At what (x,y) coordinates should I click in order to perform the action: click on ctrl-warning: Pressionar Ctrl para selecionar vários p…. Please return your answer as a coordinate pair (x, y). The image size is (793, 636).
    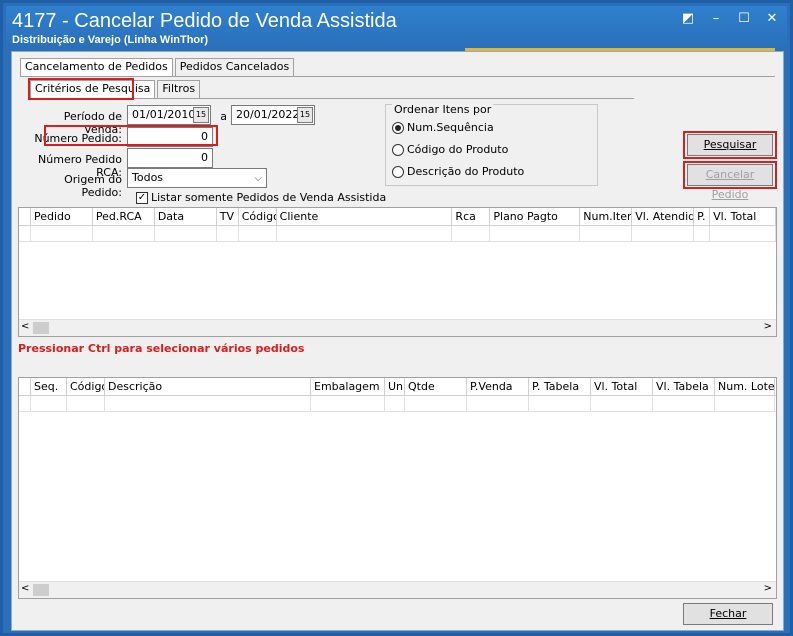
    Looking at the image, I should click on (161, 348).